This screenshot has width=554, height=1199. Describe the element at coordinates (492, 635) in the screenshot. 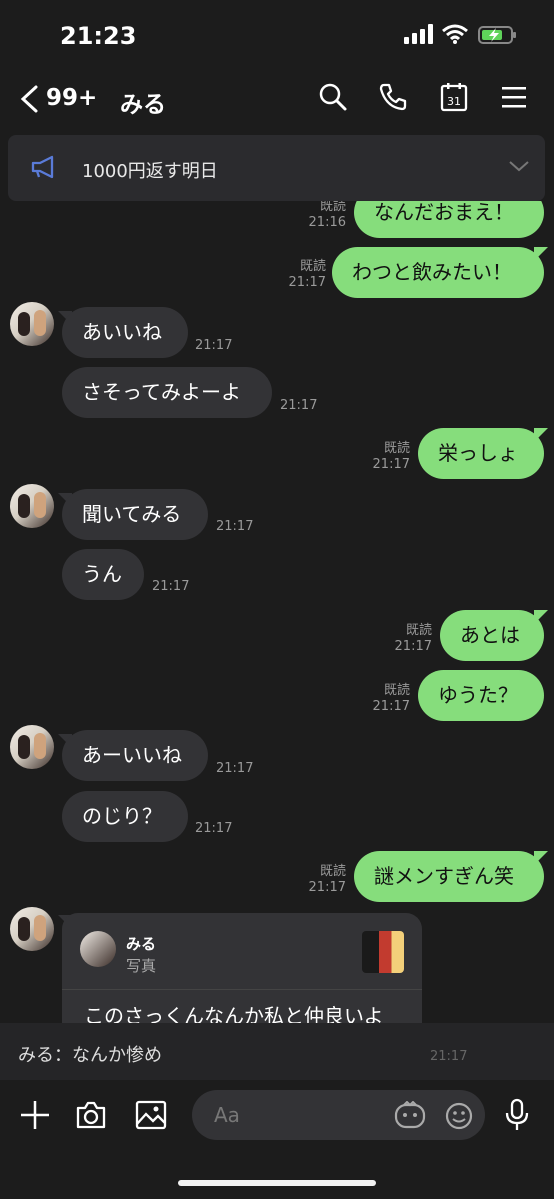

I see `message-bubble-outgoing: あとは` at that location.